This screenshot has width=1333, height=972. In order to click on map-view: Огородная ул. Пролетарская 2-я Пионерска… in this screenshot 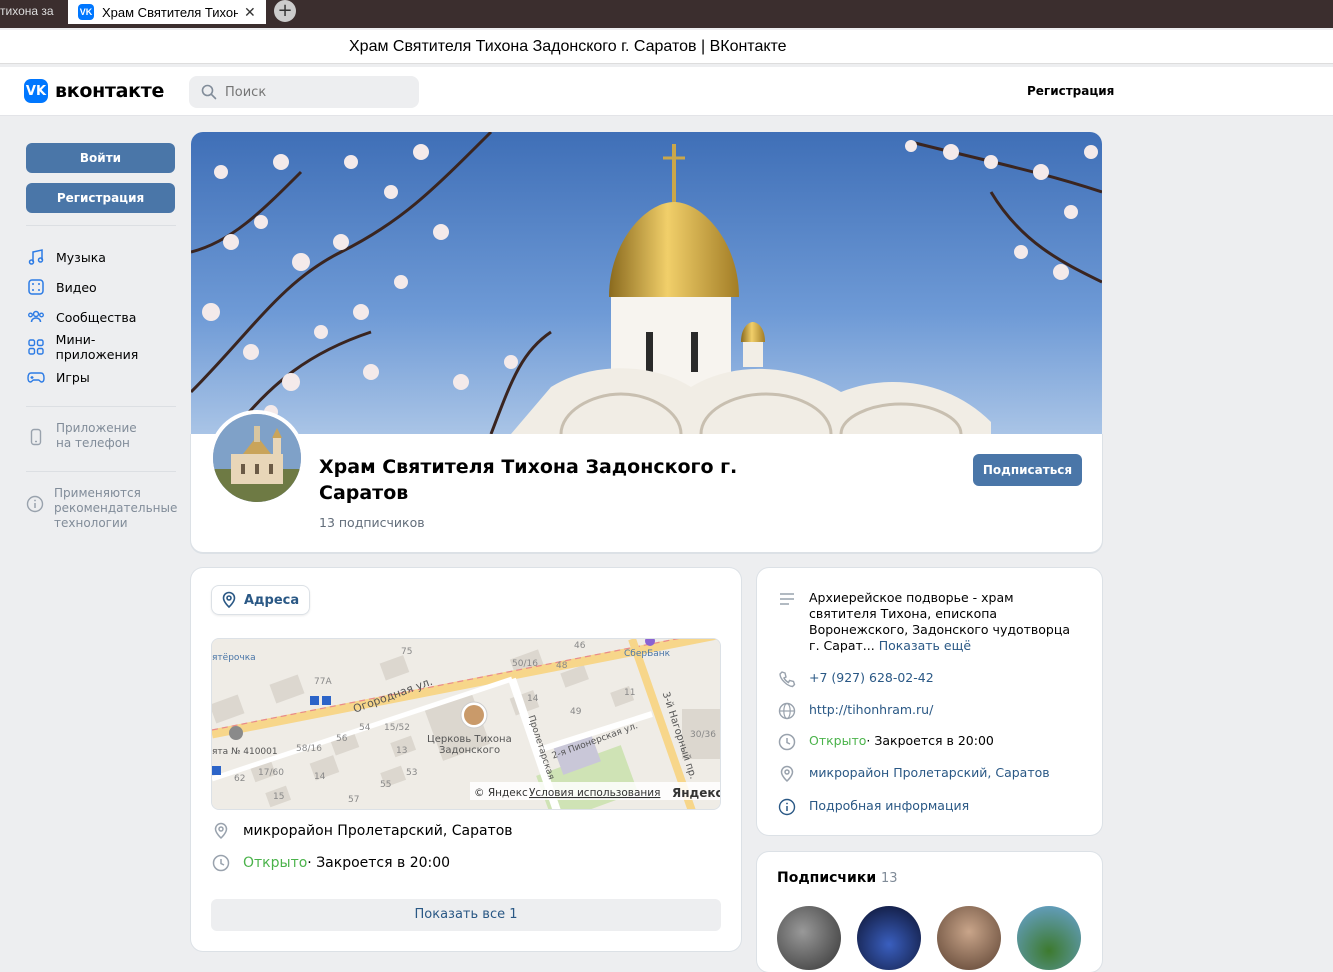, I will do `click(466, 724)`.